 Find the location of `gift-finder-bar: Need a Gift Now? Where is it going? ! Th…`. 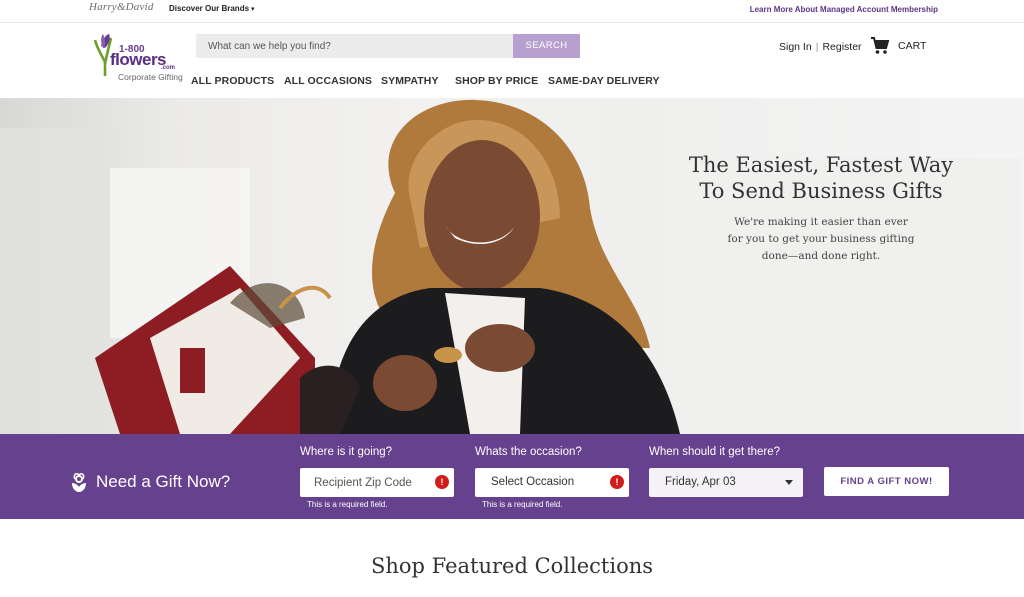

gift-finder-bar: Need a Gift Now? Where is it going? ! Th… is located at coordinates (512, 476).